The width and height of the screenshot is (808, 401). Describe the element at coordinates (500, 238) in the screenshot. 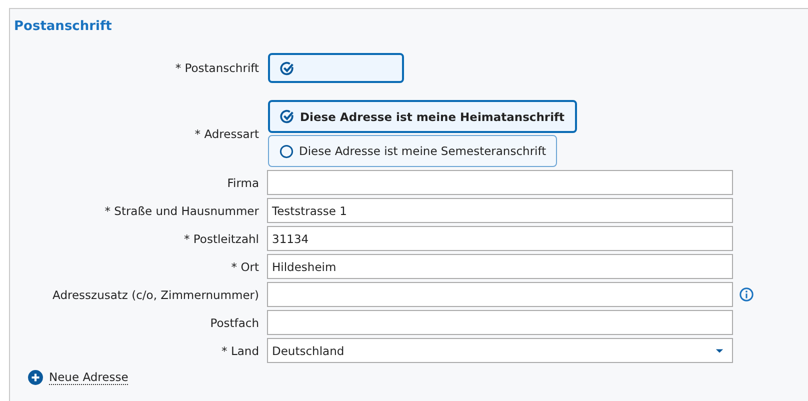

I see `input-field: 31134` at that location.